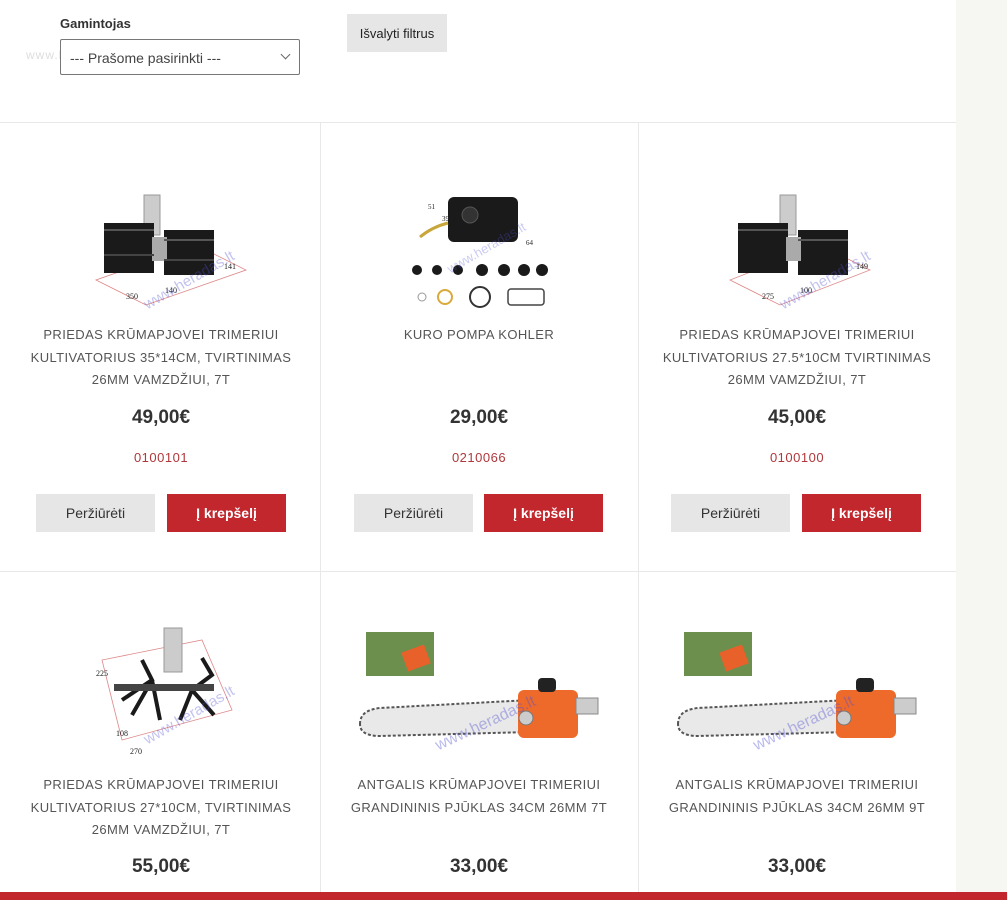 This screenshot has width=1007, height=900. I want to click on product-code: 0100101, so click(161, 457).